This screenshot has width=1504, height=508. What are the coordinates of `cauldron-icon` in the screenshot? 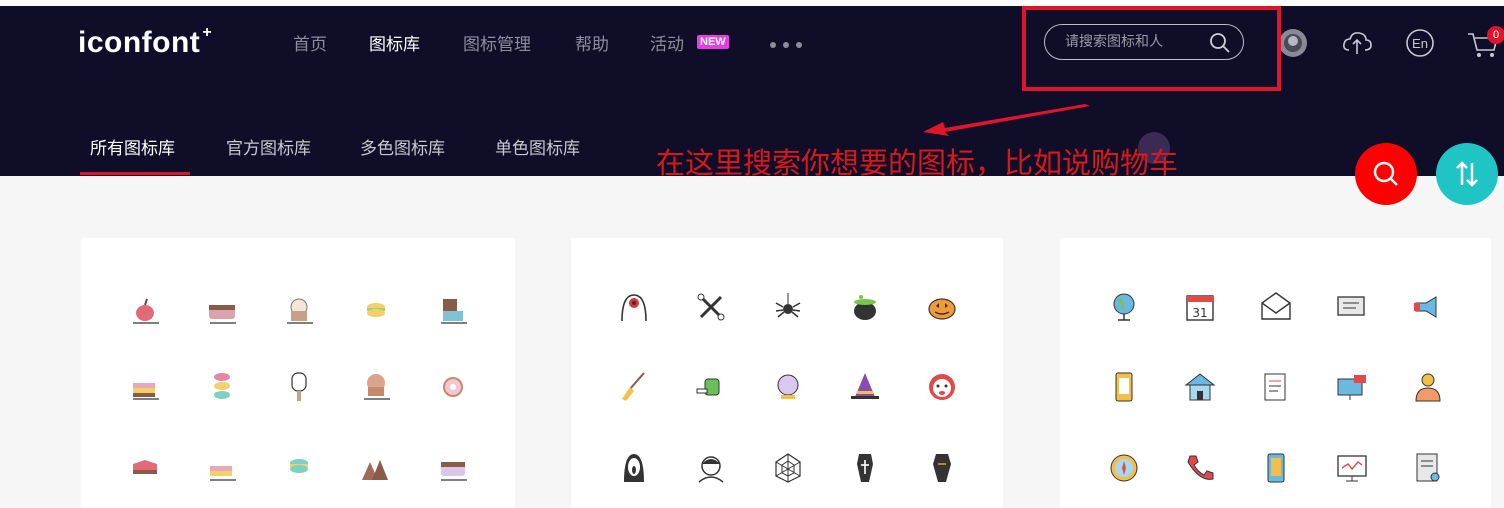 It's located at (865, 307).